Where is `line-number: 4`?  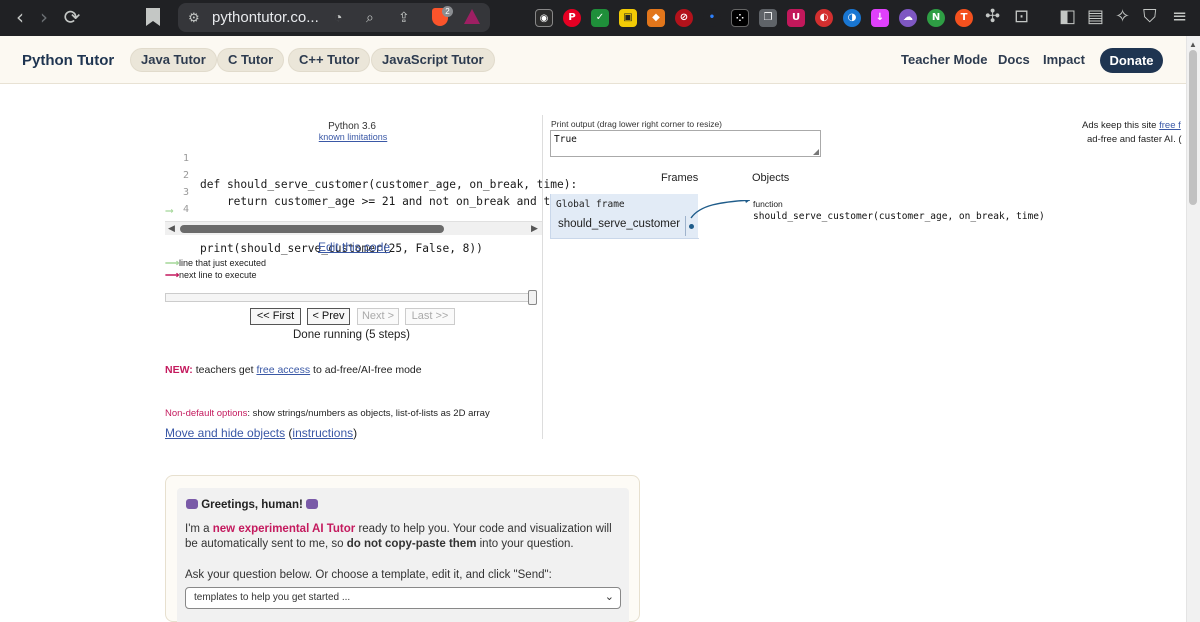
line-number: 4 is located at coordinates (185, 209).